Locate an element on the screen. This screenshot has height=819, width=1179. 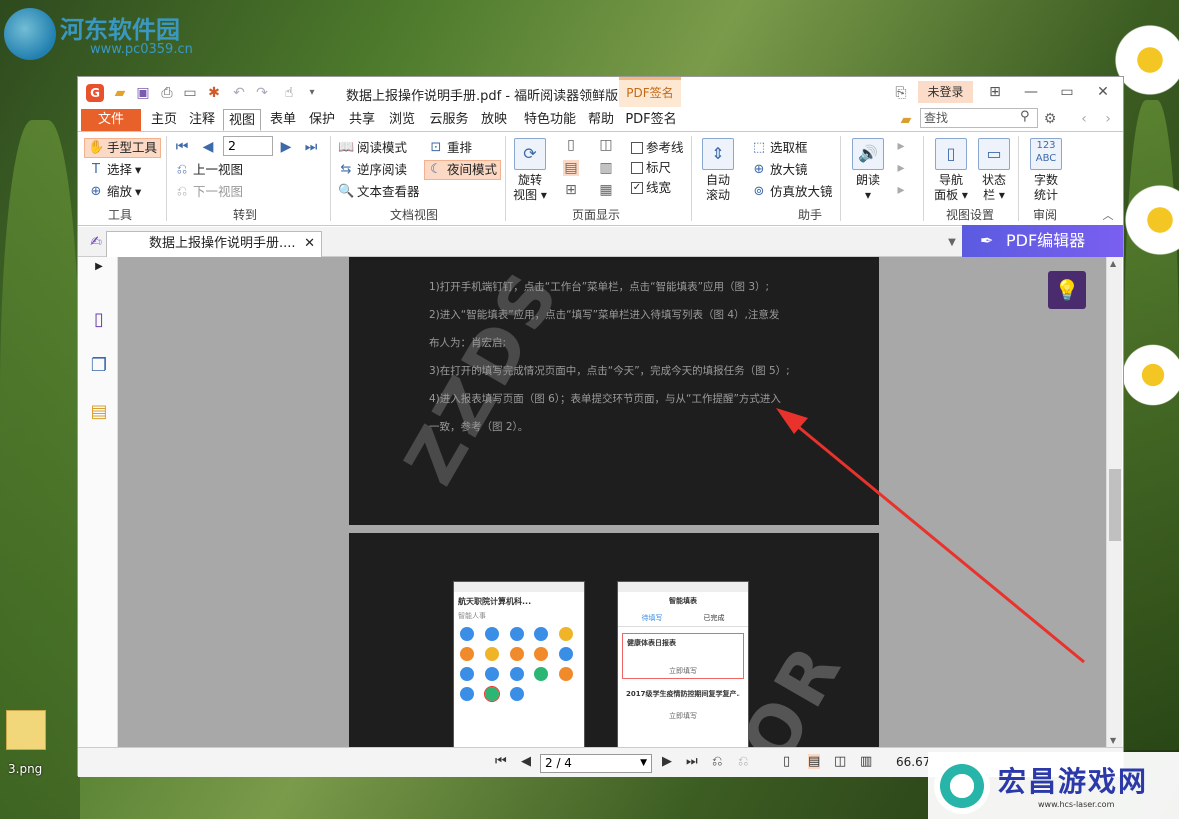
png-file-icon is located at coordinates (26, 730).